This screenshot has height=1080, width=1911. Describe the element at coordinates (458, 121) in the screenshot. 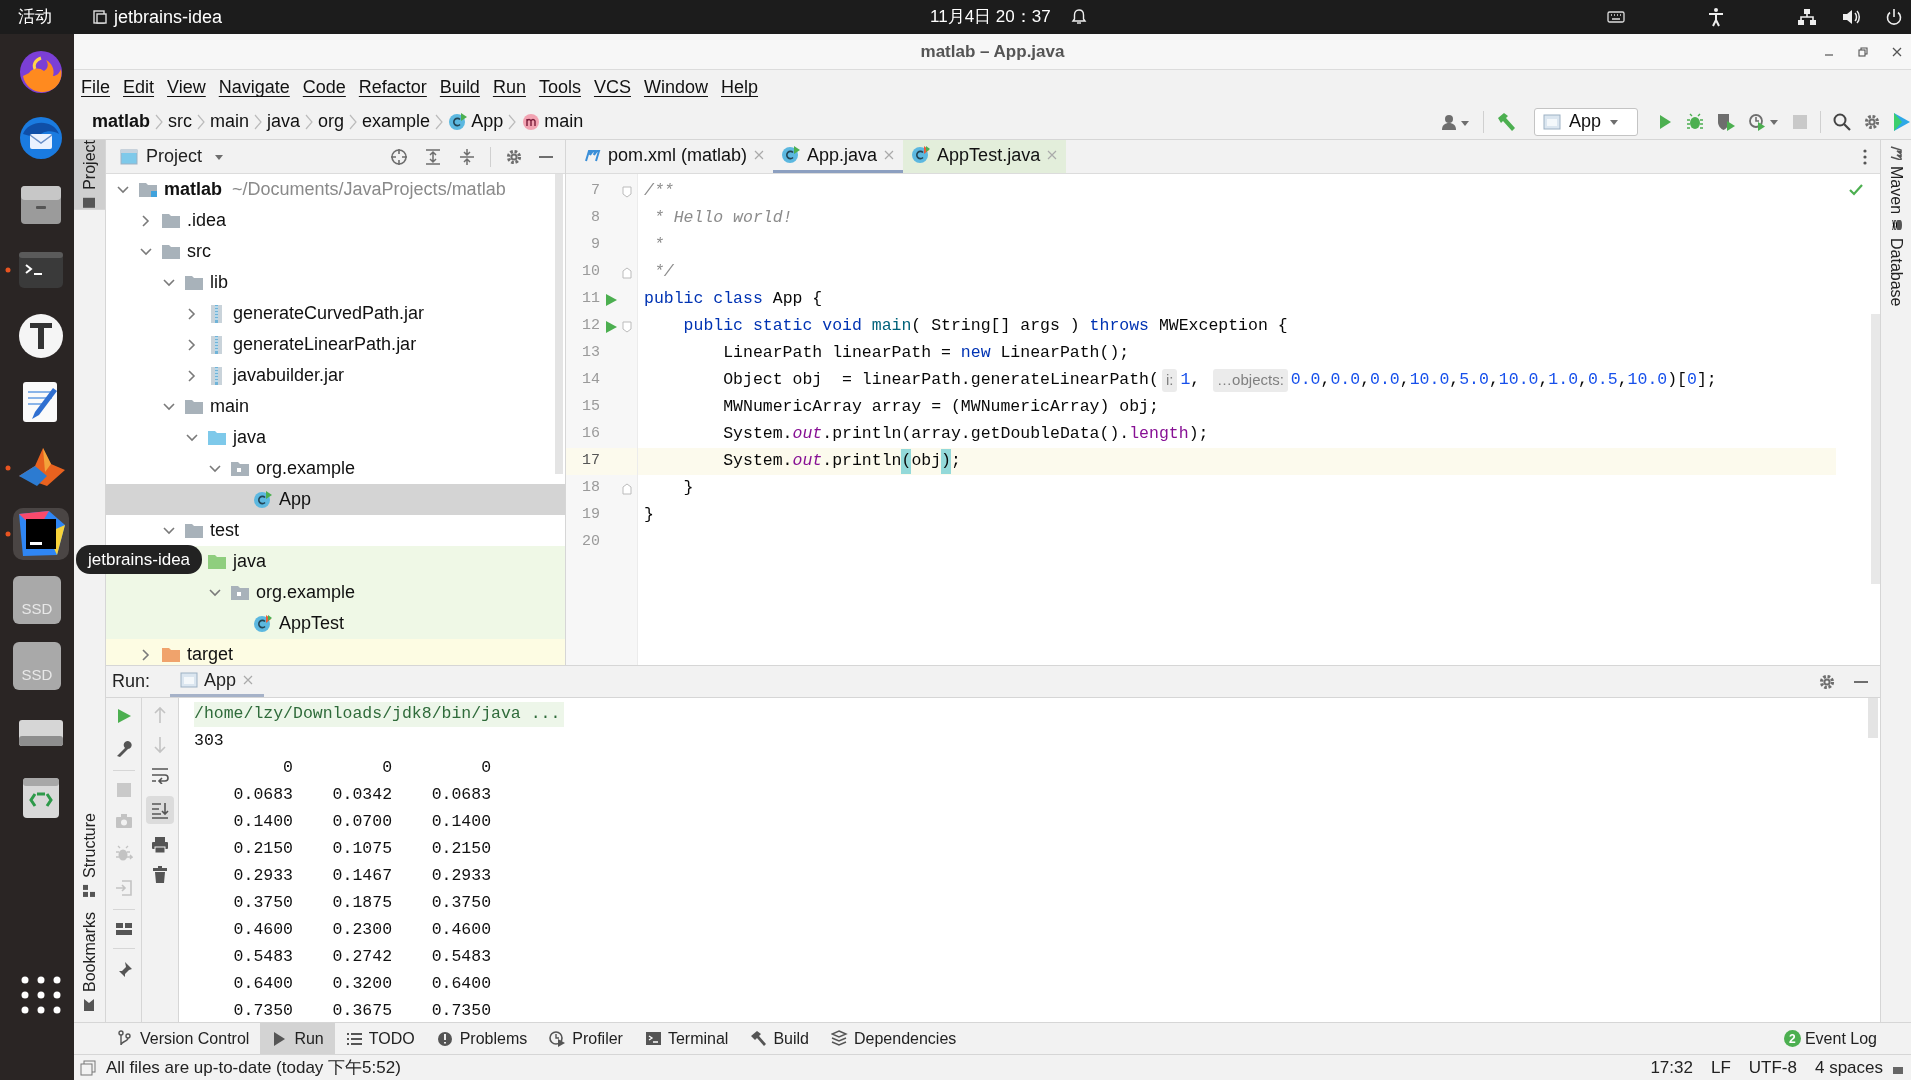

I see `class-icon` at that location.